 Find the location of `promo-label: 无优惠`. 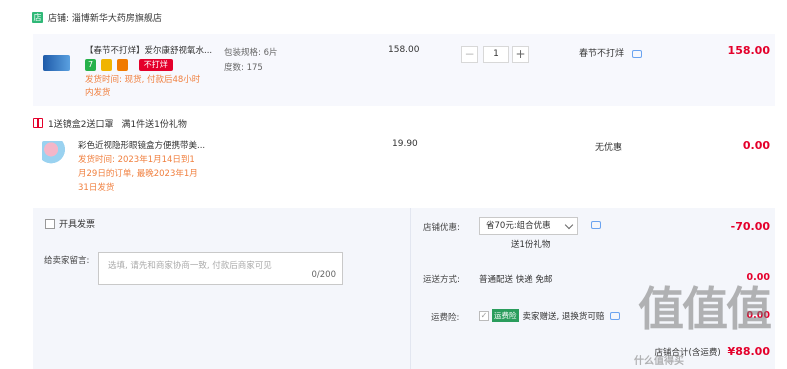

promo-label: 无优惠 is located at coordinates (609, 148).